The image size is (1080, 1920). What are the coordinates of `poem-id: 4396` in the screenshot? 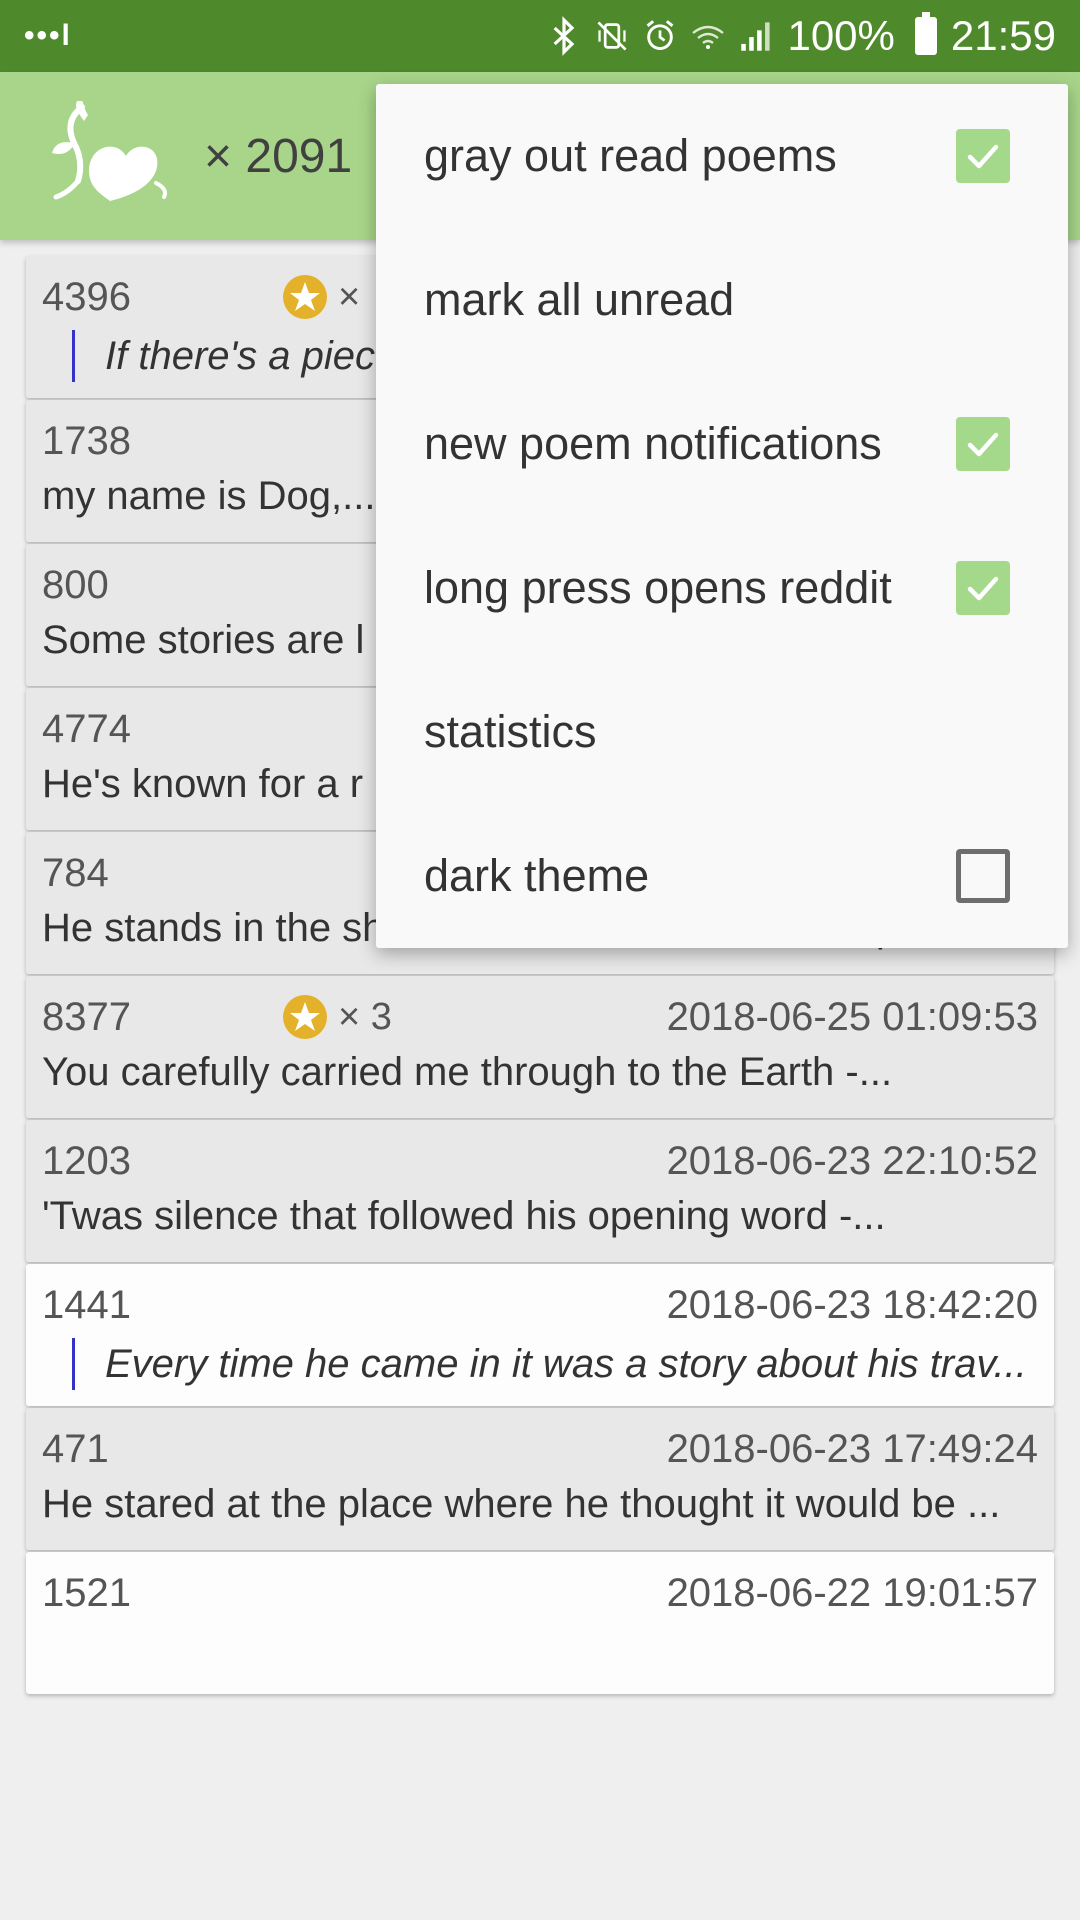 It's located at (86, 296).